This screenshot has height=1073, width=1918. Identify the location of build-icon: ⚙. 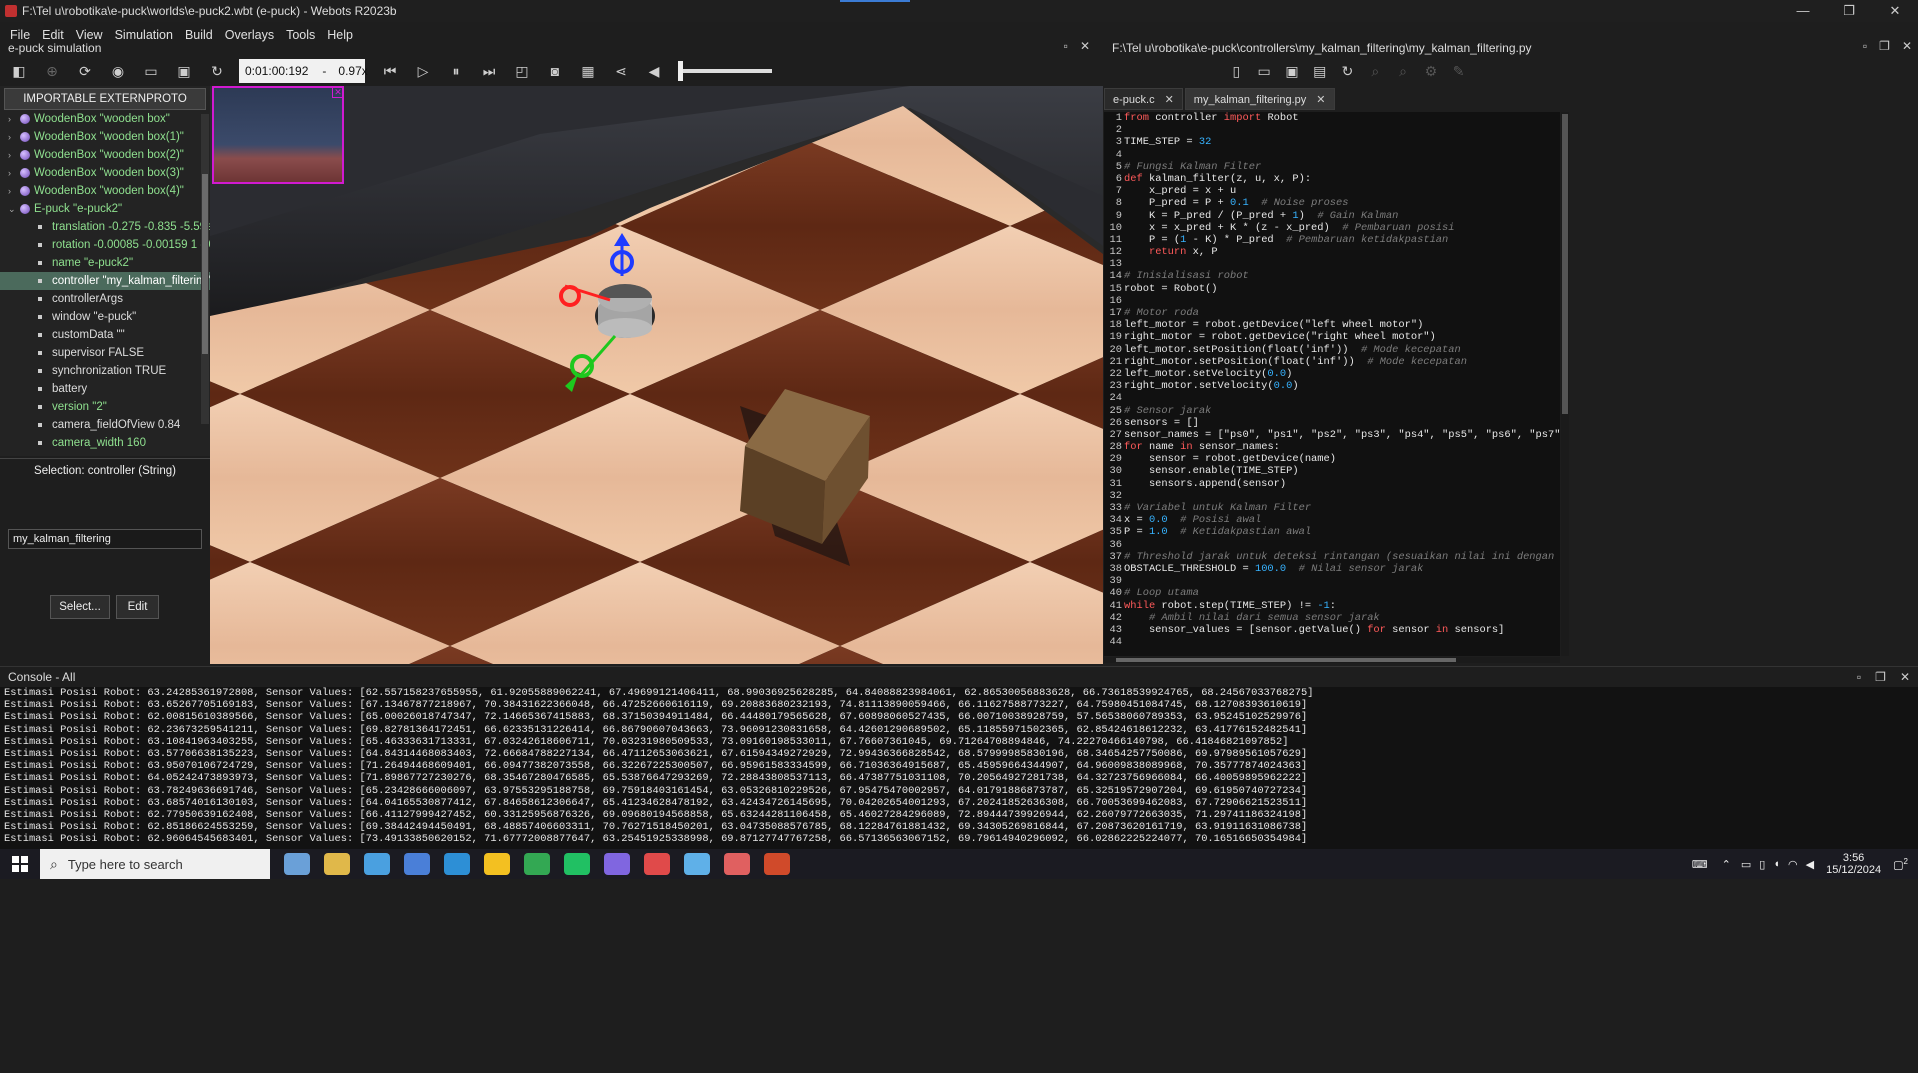
(1430, 71).